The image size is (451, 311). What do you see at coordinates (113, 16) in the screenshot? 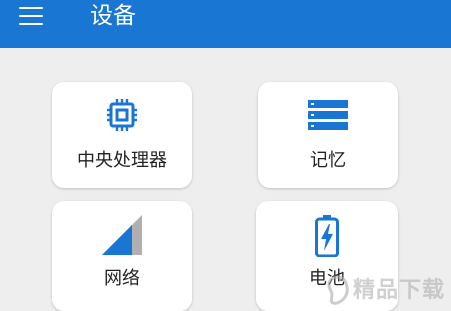
I see `page-title: 设备` at bounding box center [113, 16].